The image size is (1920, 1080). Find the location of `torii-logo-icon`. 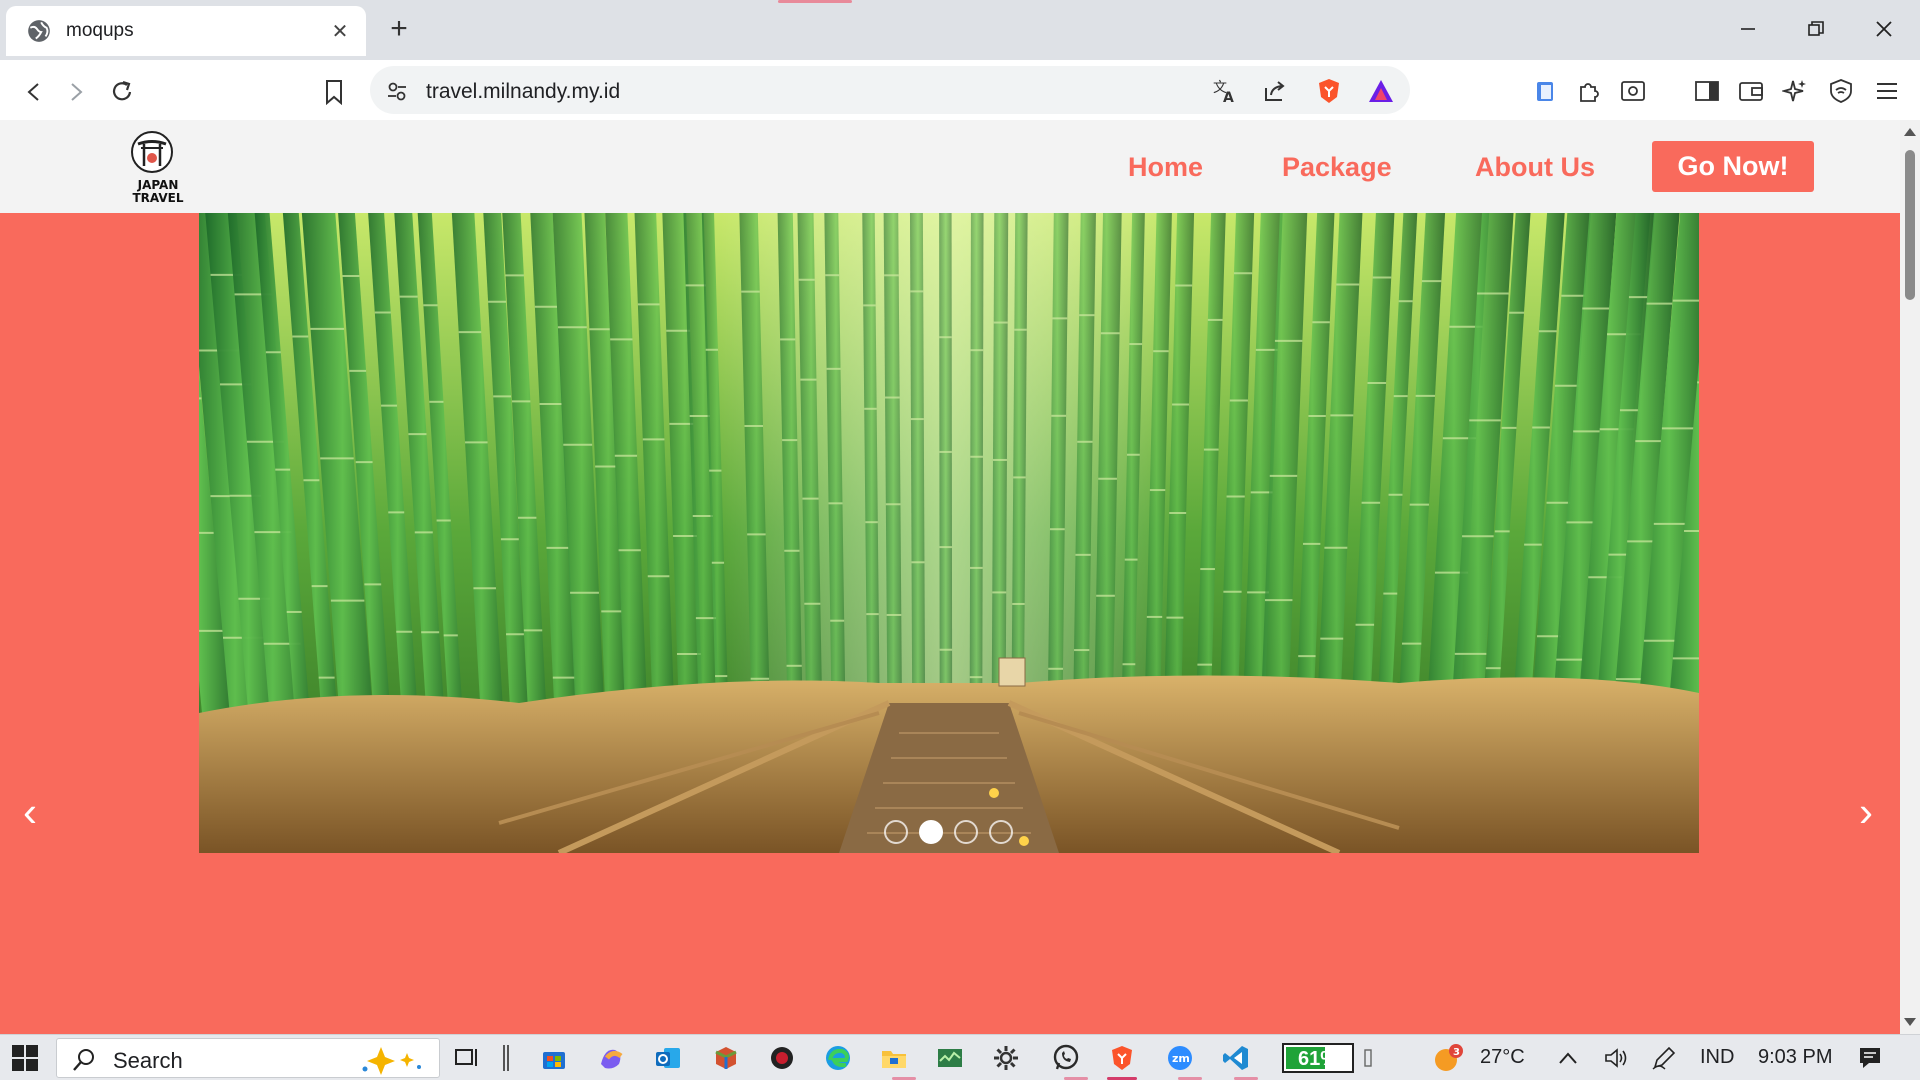

torii-logo-icon is located at coordinates (152, 152).